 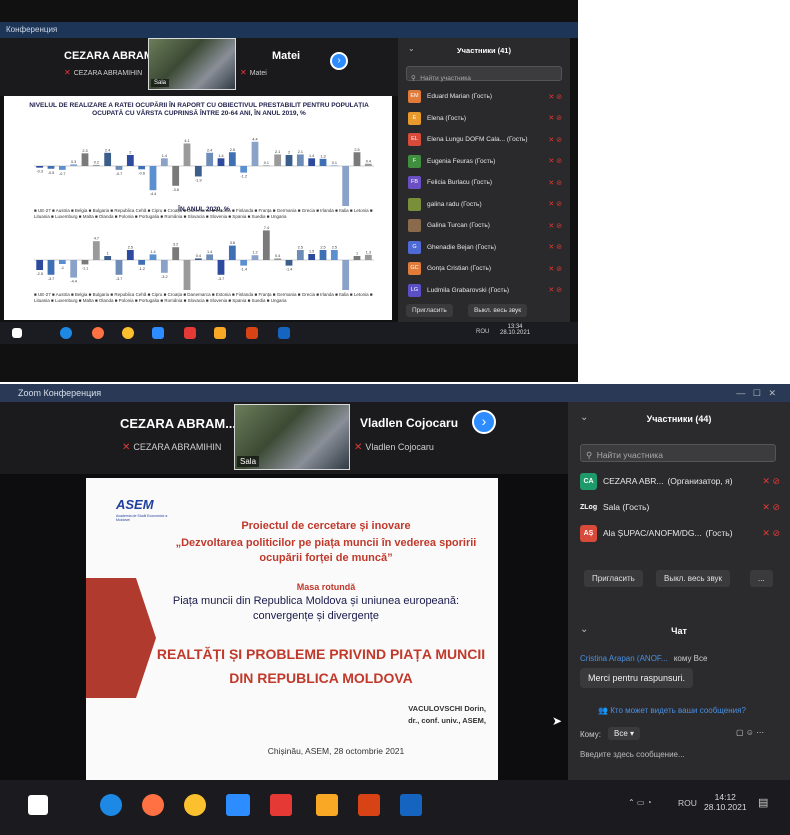 I want to click on chart-data-label: 2.1, so click(x=277, y=152).